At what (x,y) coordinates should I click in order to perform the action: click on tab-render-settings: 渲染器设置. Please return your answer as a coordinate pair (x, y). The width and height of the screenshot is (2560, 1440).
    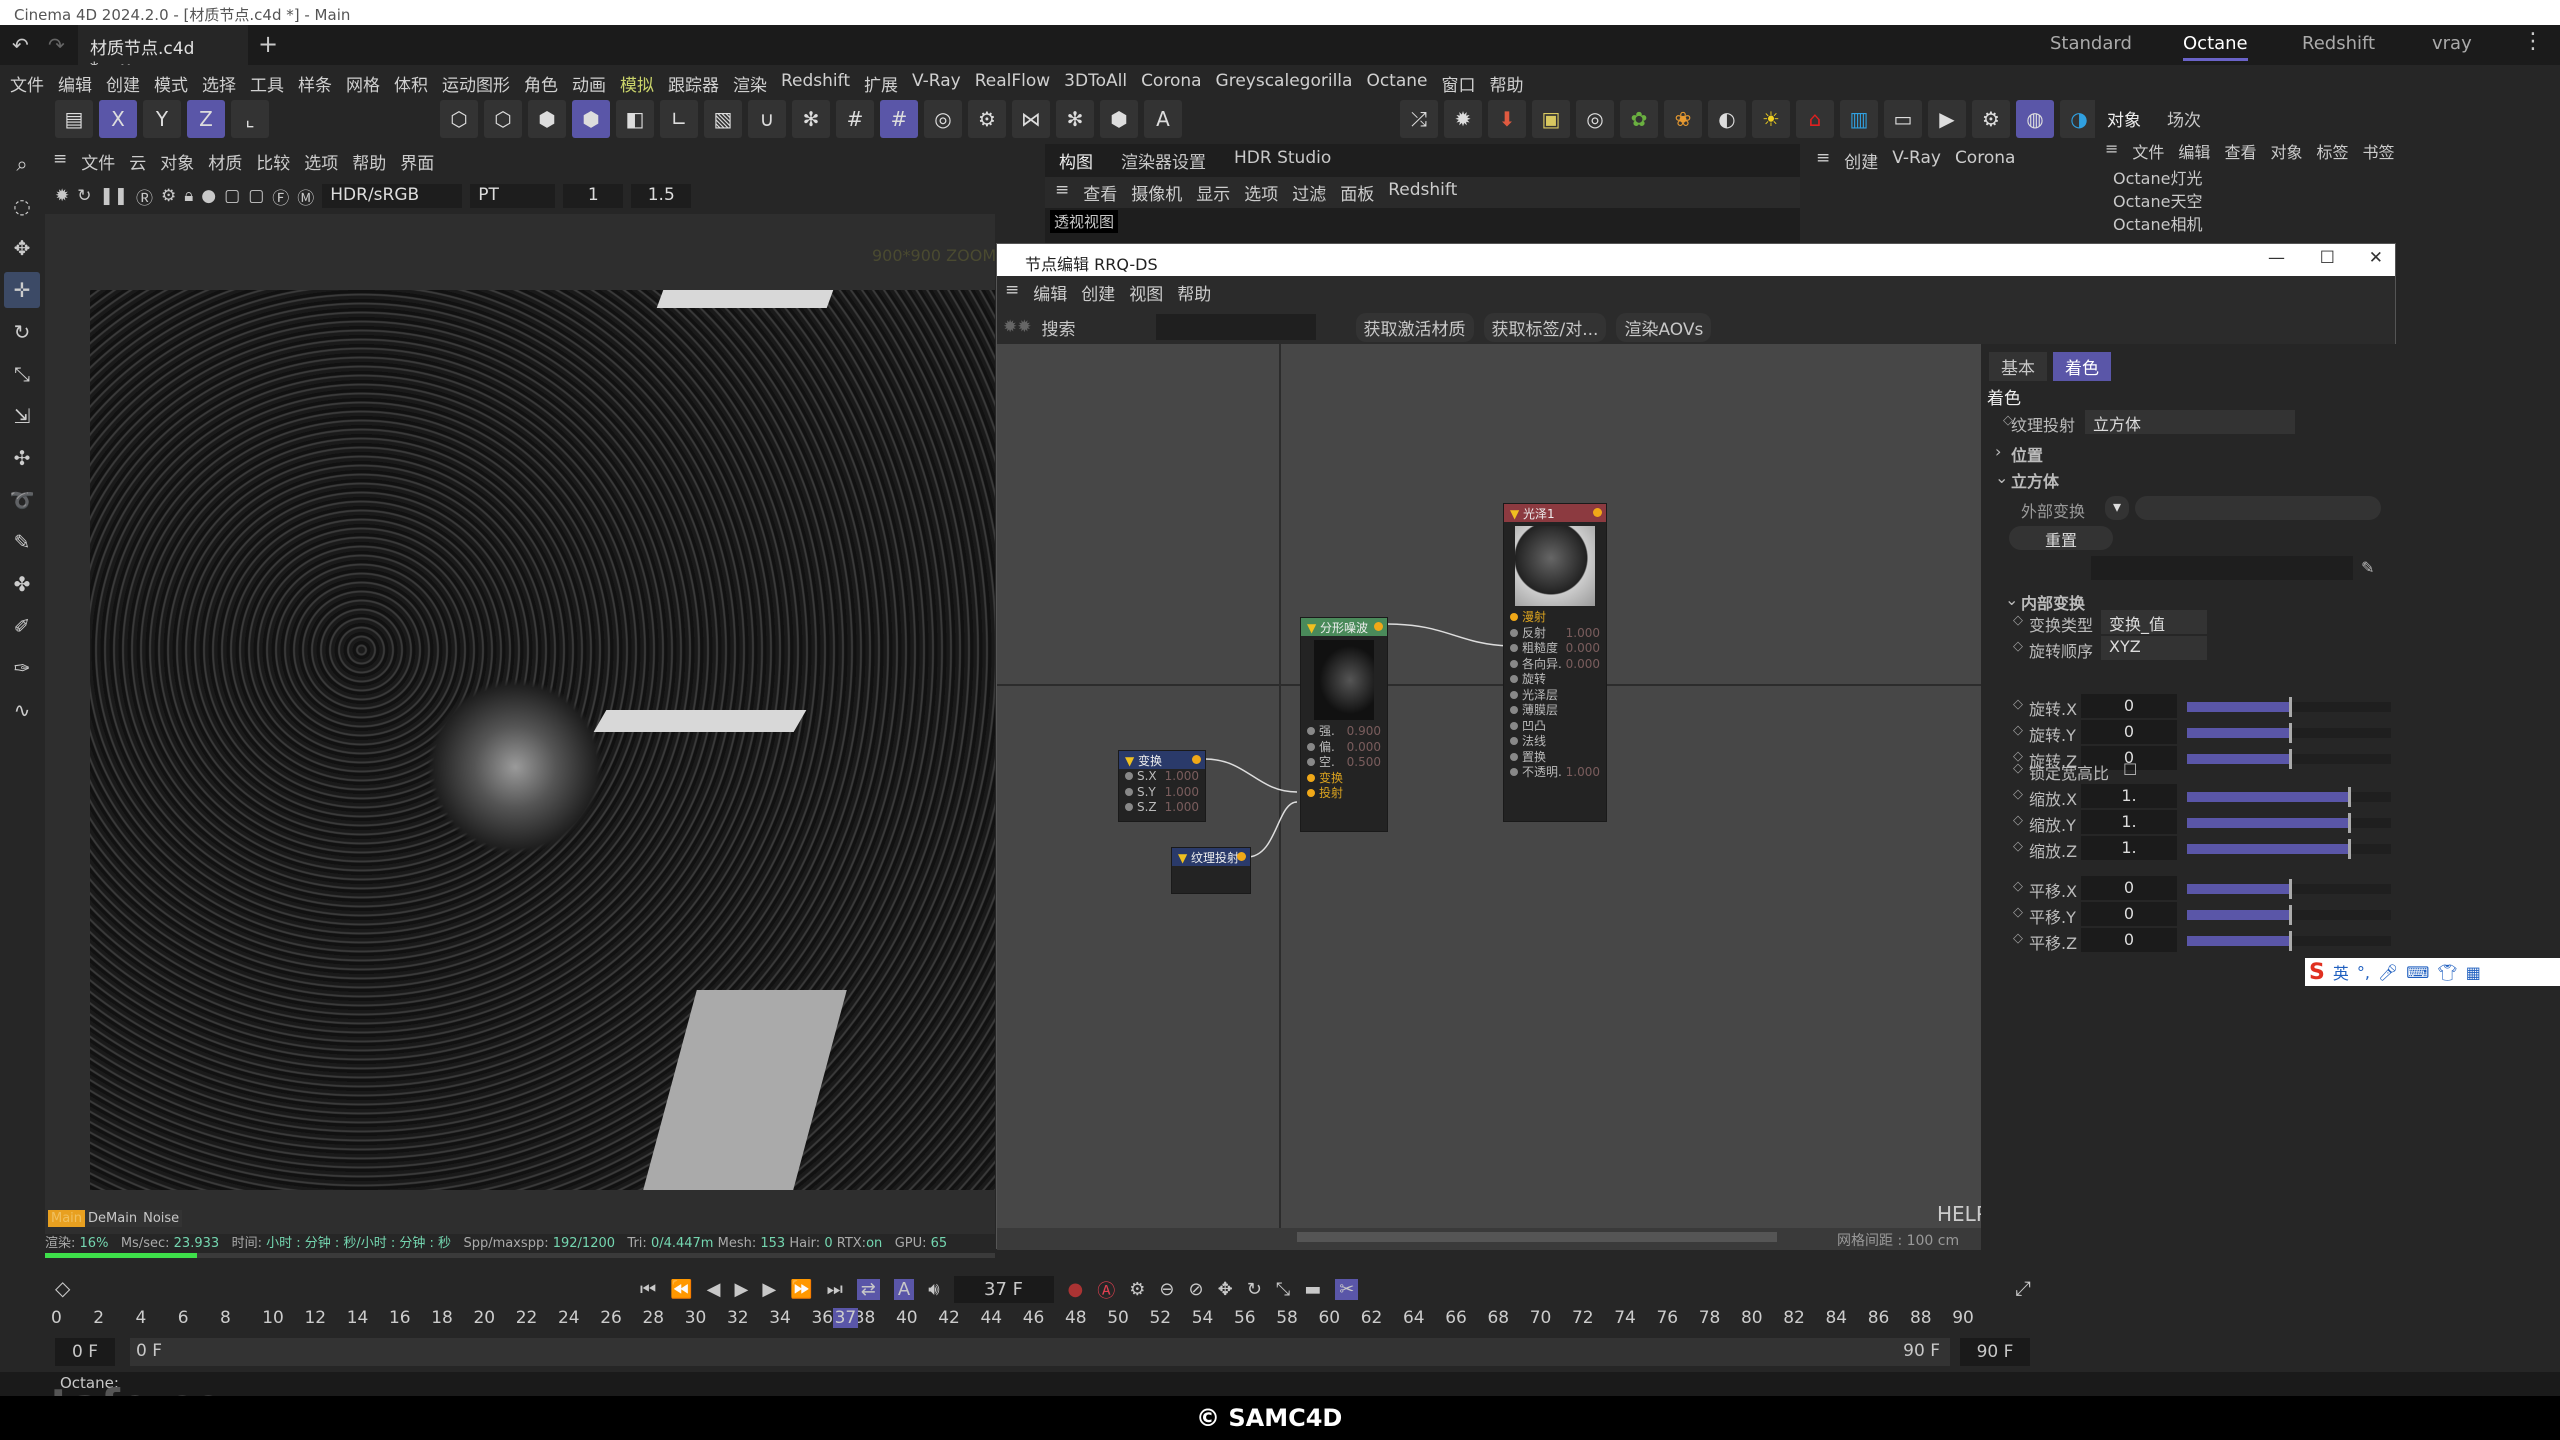
    Looking at the image, I should click on (1163, 160).